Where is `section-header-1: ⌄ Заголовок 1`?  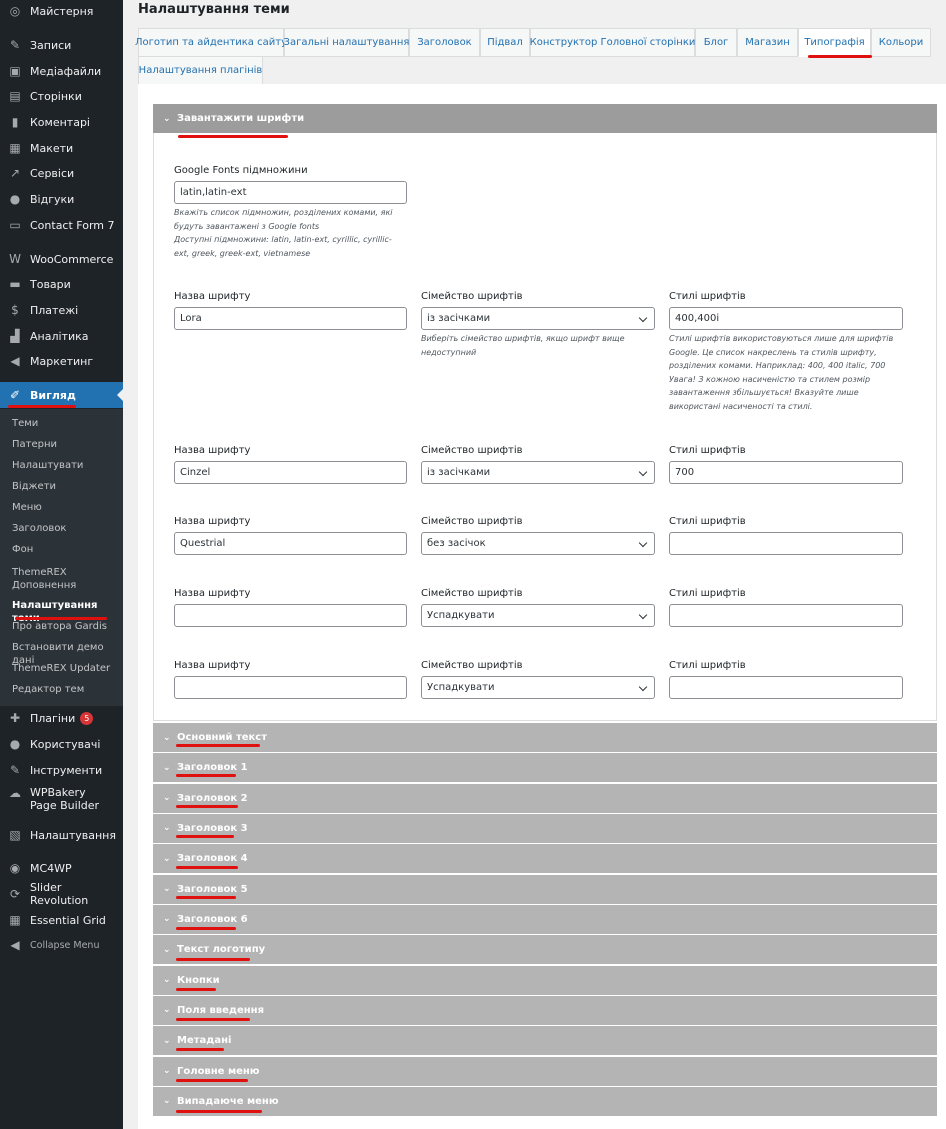 section-header-1: ⌄ Заголовок 1 is located at coordinates (545, 768).